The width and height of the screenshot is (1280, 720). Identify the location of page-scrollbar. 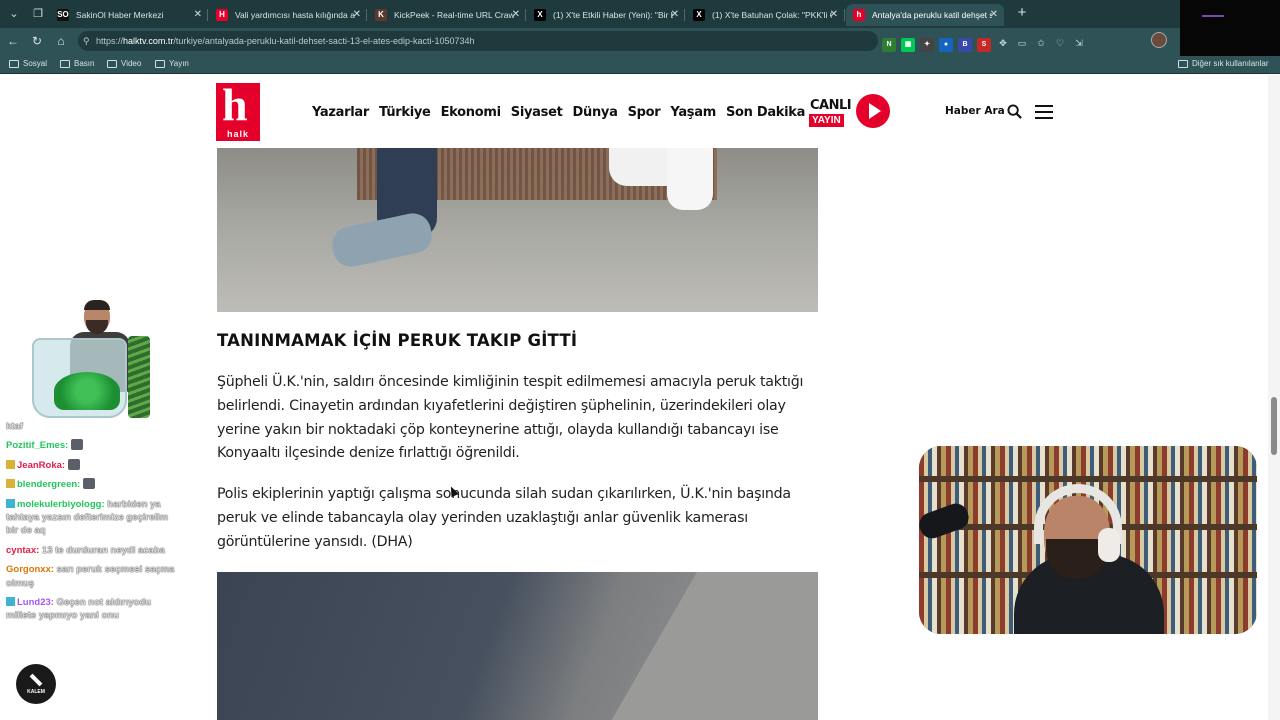
(1274, 397).